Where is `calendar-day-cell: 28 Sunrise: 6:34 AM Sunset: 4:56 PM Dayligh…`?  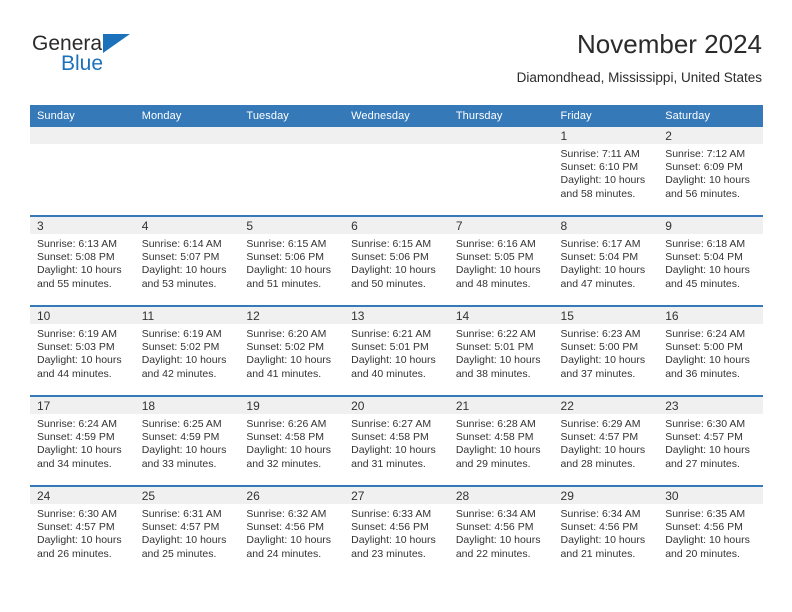
calendar-day-cell: 28 Sunrise: 6:34 AM Sunset: 4:56 PM Dayligh… is located at coordinates (501, 530).